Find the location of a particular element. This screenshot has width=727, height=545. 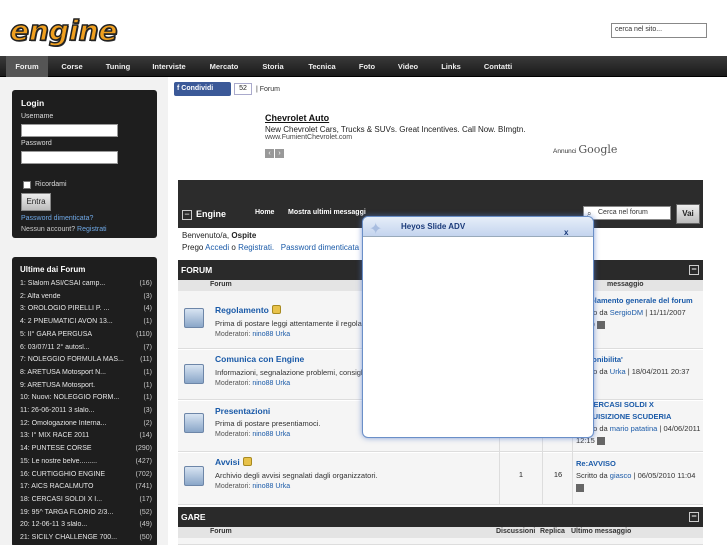

recent-post-item: 16: CURTIGGHIO ENGINE (702) is located at coordinates (86, 477).